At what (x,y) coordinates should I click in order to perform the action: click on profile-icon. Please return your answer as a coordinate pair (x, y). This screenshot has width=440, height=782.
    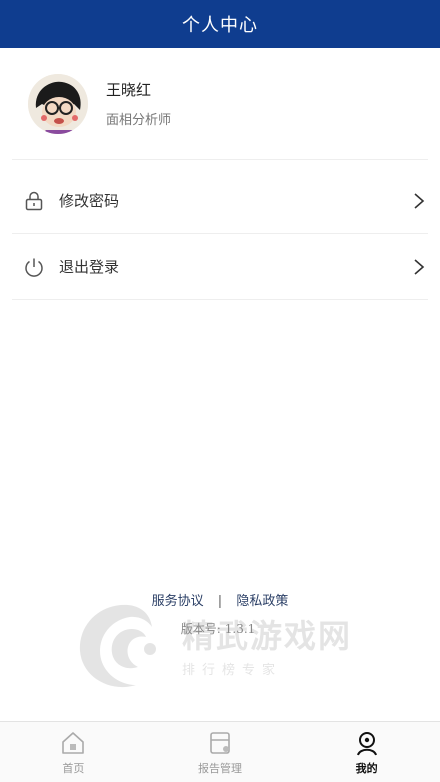
    Looking at the image, I should click on (366, 743).